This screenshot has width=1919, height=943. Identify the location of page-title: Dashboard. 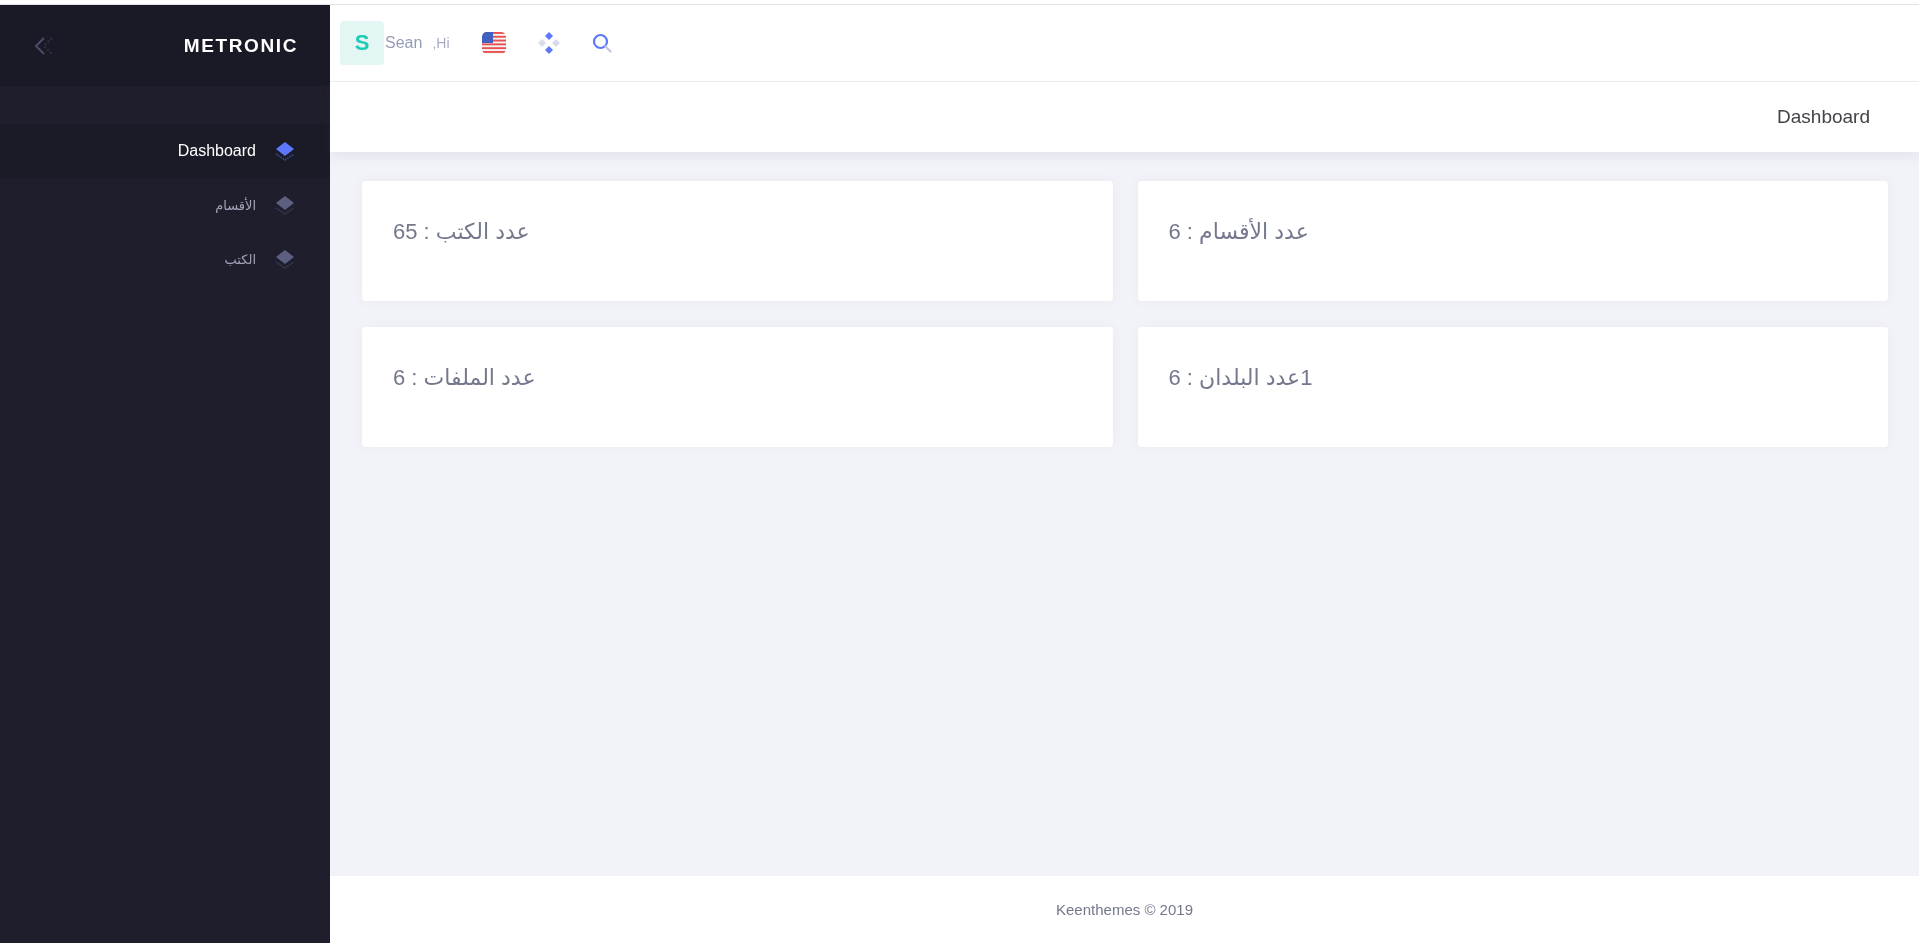
(1823, 117).